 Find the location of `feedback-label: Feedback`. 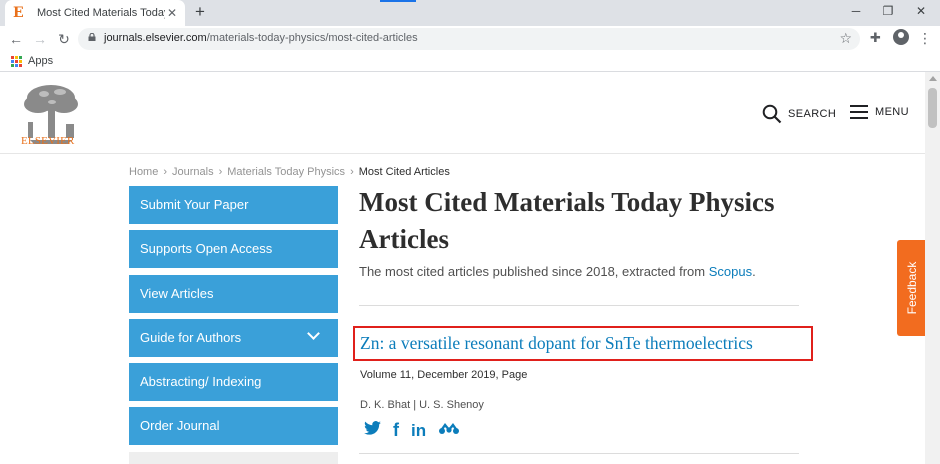

feedback-label: Feedback is located at coordinates (912, 288).